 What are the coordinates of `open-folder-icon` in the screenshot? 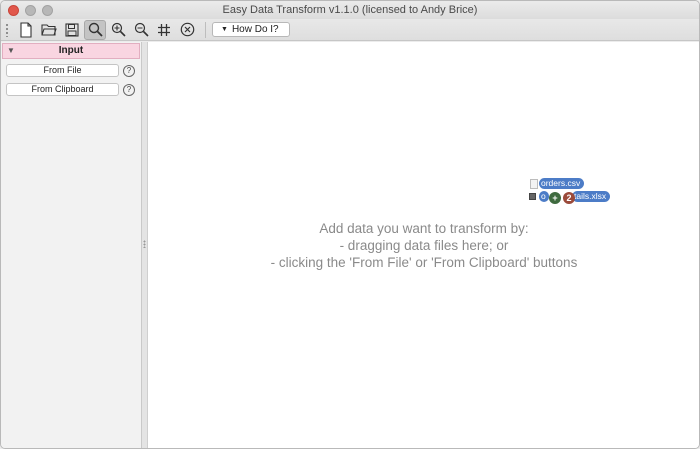 It's located at (49, 29).